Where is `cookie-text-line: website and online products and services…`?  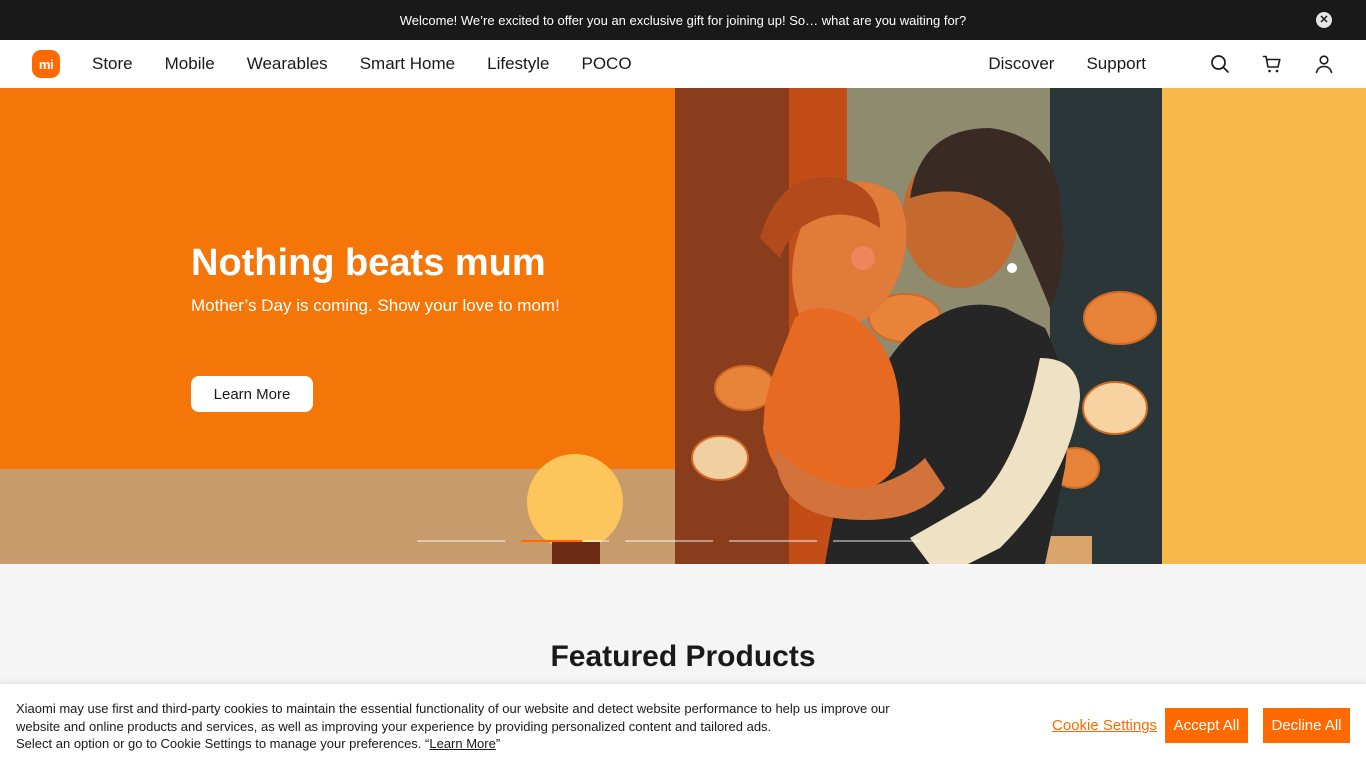 cookie-text-line: website and online products and services… is located at coordinates (394, 726).